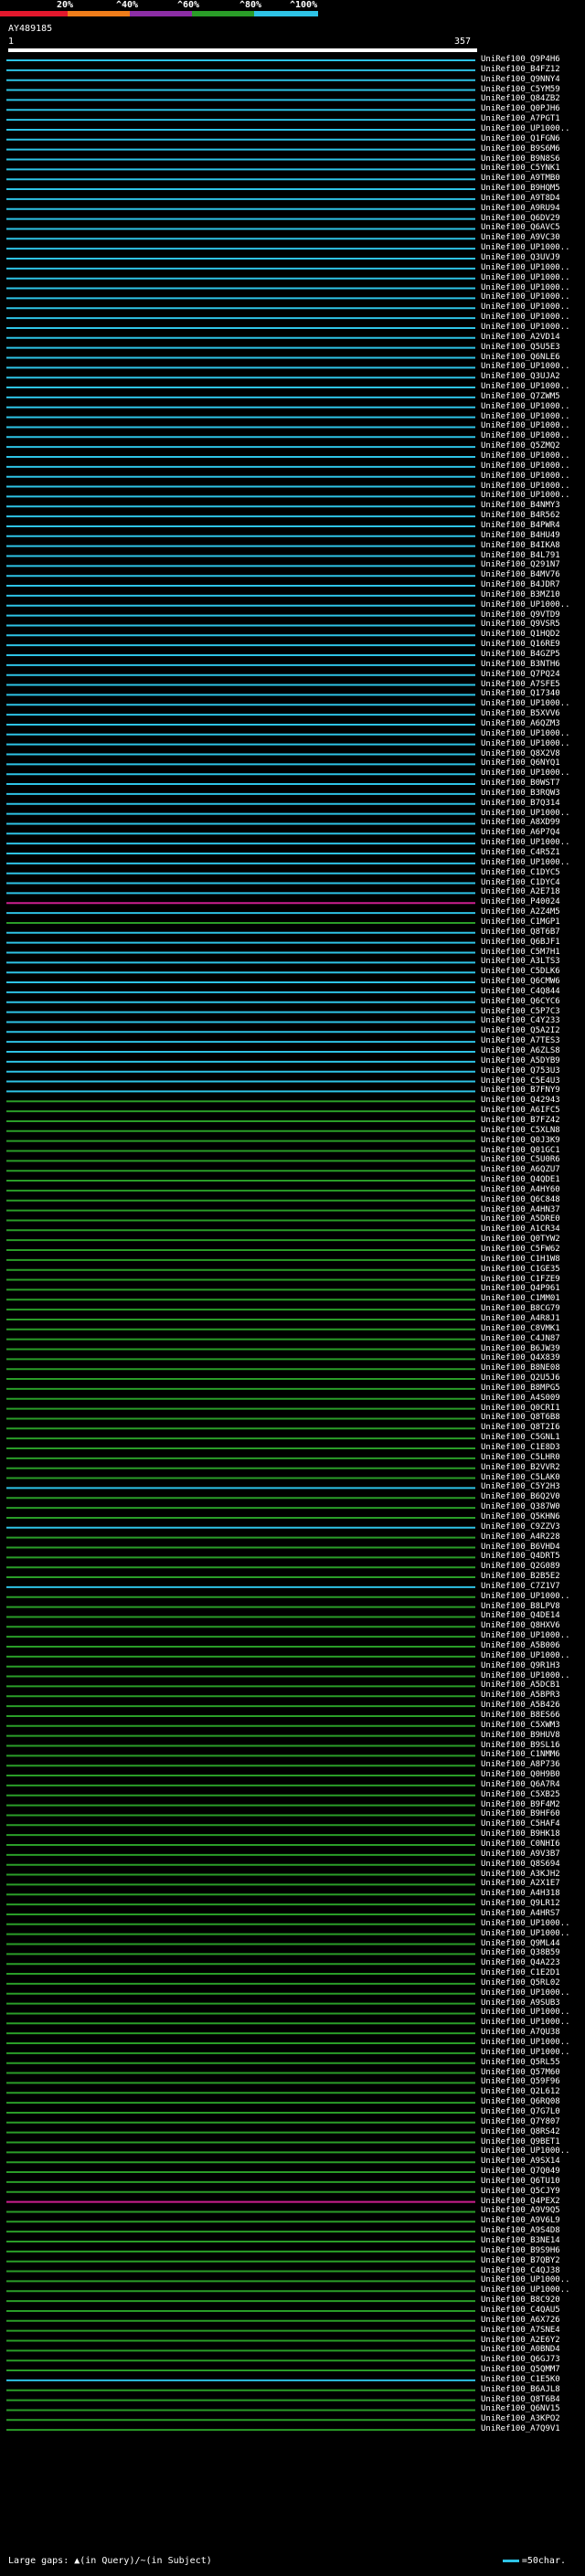  I want to click on hit-label: UniRef100_Q6C848, so click(520, 1200).